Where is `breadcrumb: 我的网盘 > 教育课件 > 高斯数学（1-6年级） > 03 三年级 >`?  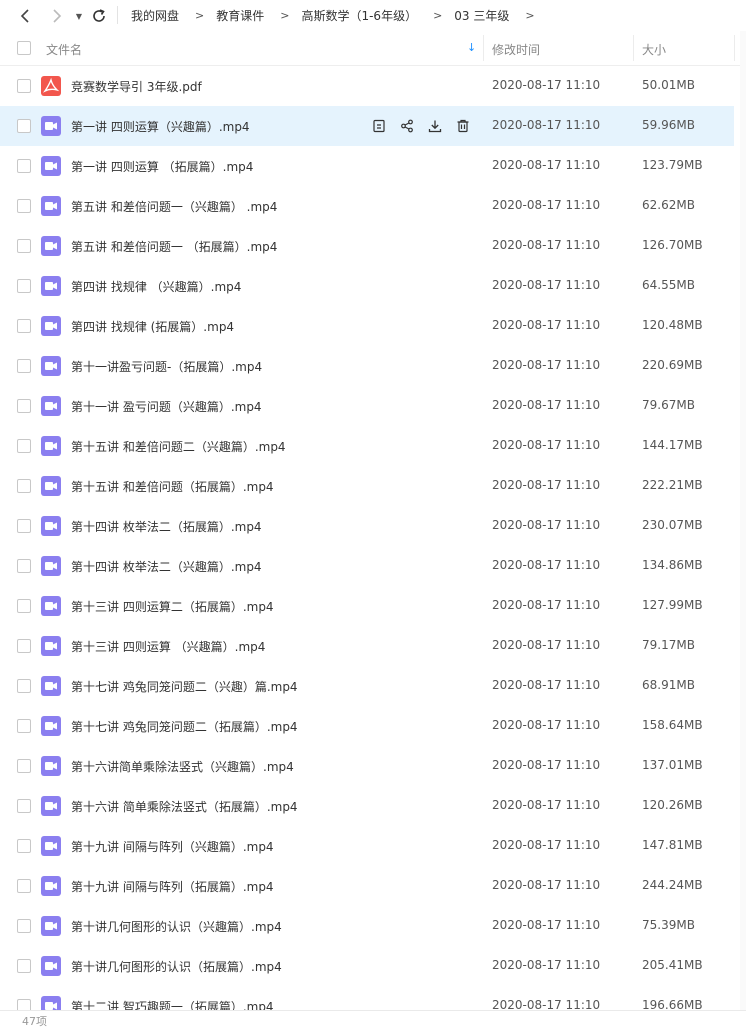
breadcrumb: 我的网盘 > 教育课件 > 高斯数学（1-6年级） > 03 三年级 > is located at coordinates (339, 15).